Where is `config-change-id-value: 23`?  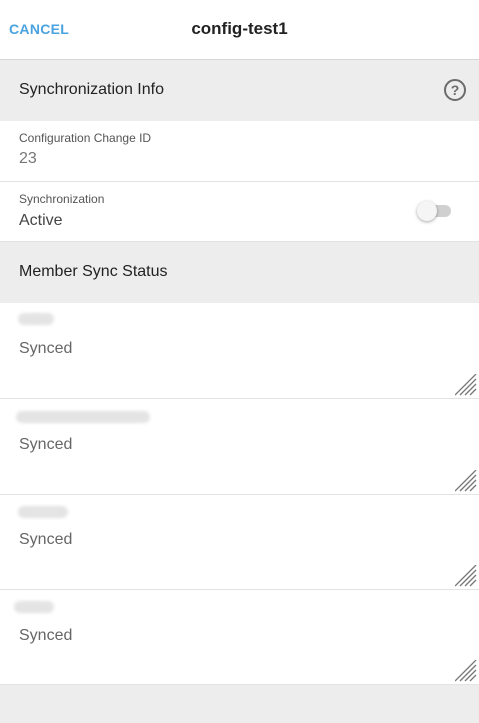 config-change-id-value: 23 is located at coordinates (28, 158).